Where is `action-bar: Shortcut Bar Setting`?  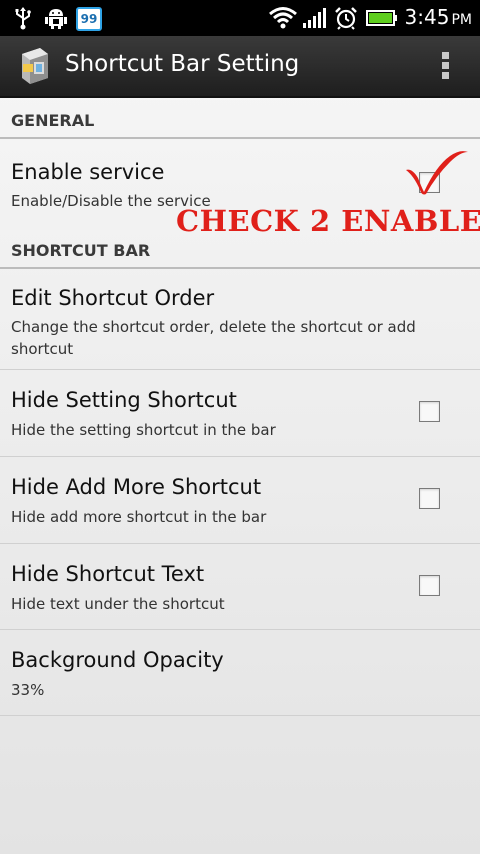 action-bar: Shortcut Bar Setting is located at coordinates (240, 67).